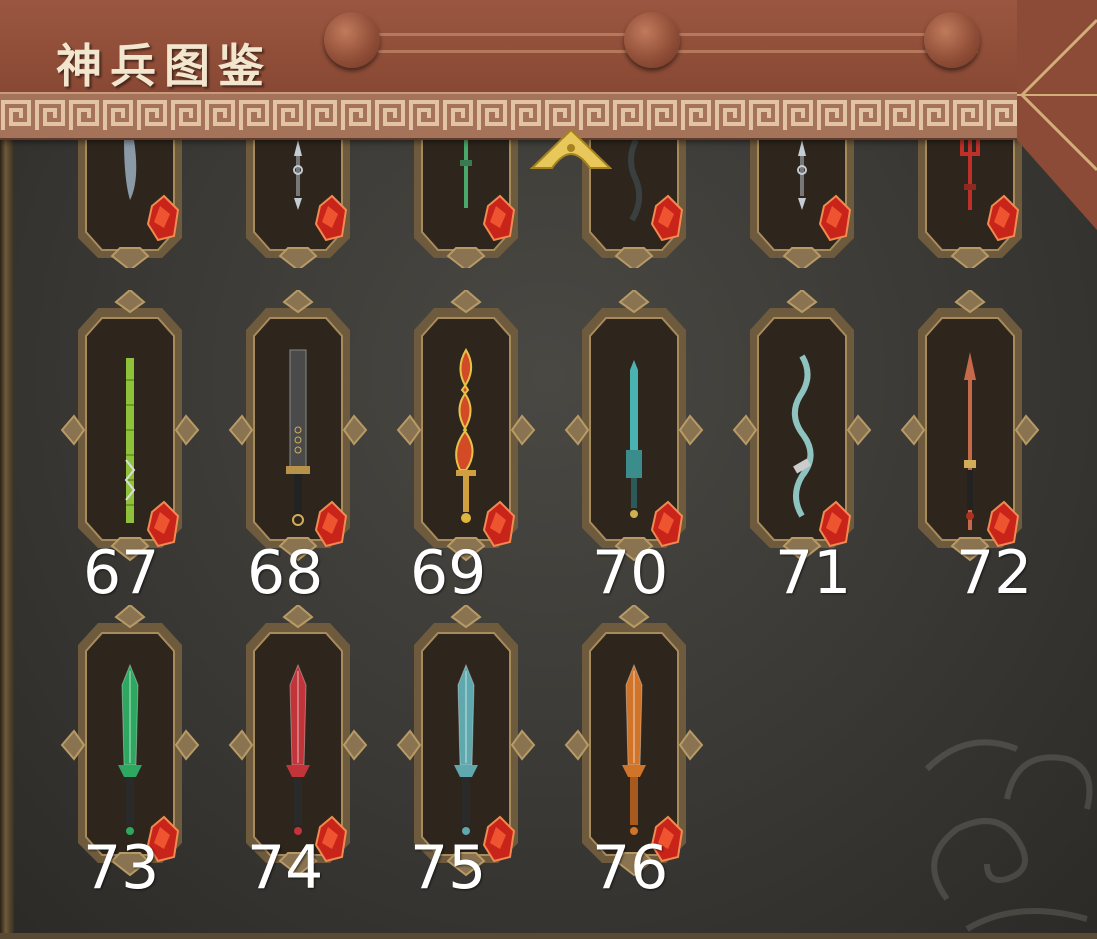 The width and height of the screenshot is (1097, 939). What do you see at coordinates (510, 70) in the screenshot?
I see `header-banner: 神兵图鉴` at bounding box center [510, 70].